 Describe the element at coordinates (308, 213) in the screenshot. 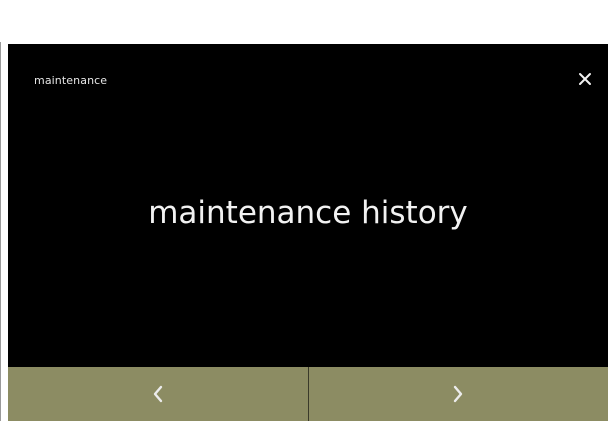

I see `screen-heading: maintenance history` at that location.